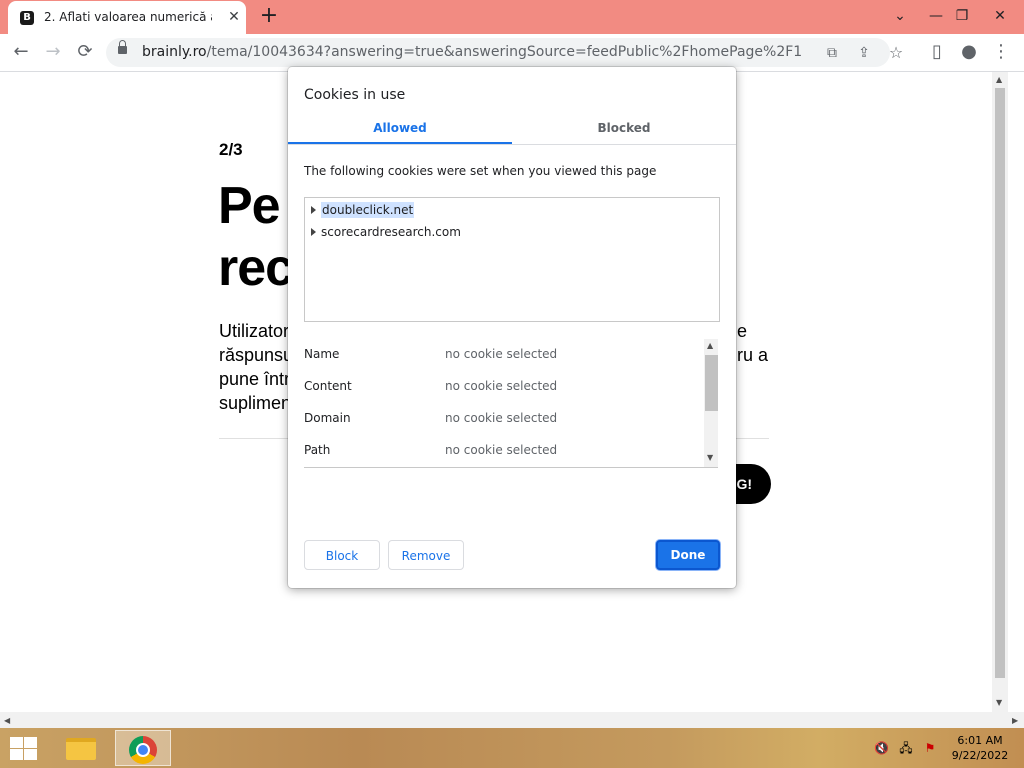  I want to click on system-clock: 6:01 AM 9/22/2022, so click(980, 748).